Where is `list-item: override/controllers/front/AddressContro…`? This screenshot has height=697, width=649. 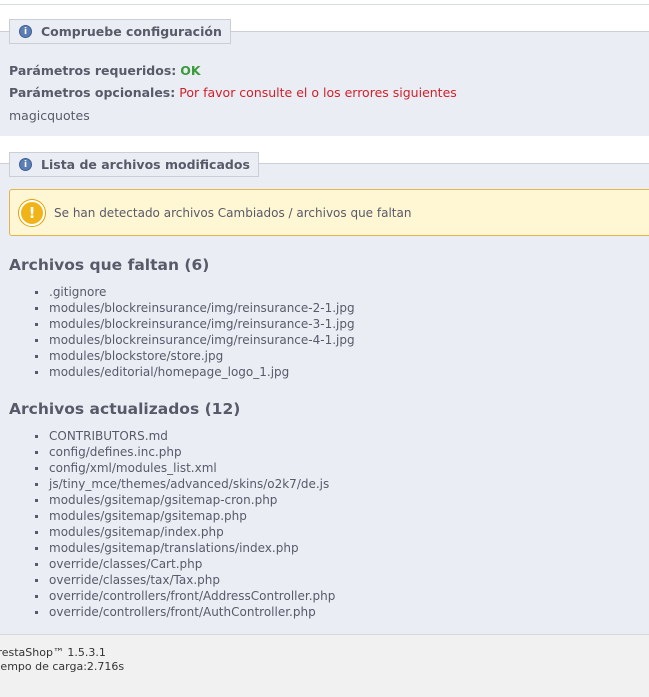 list-item: override/controllers/front/AddressContro… is located at coordinates (184, 596).